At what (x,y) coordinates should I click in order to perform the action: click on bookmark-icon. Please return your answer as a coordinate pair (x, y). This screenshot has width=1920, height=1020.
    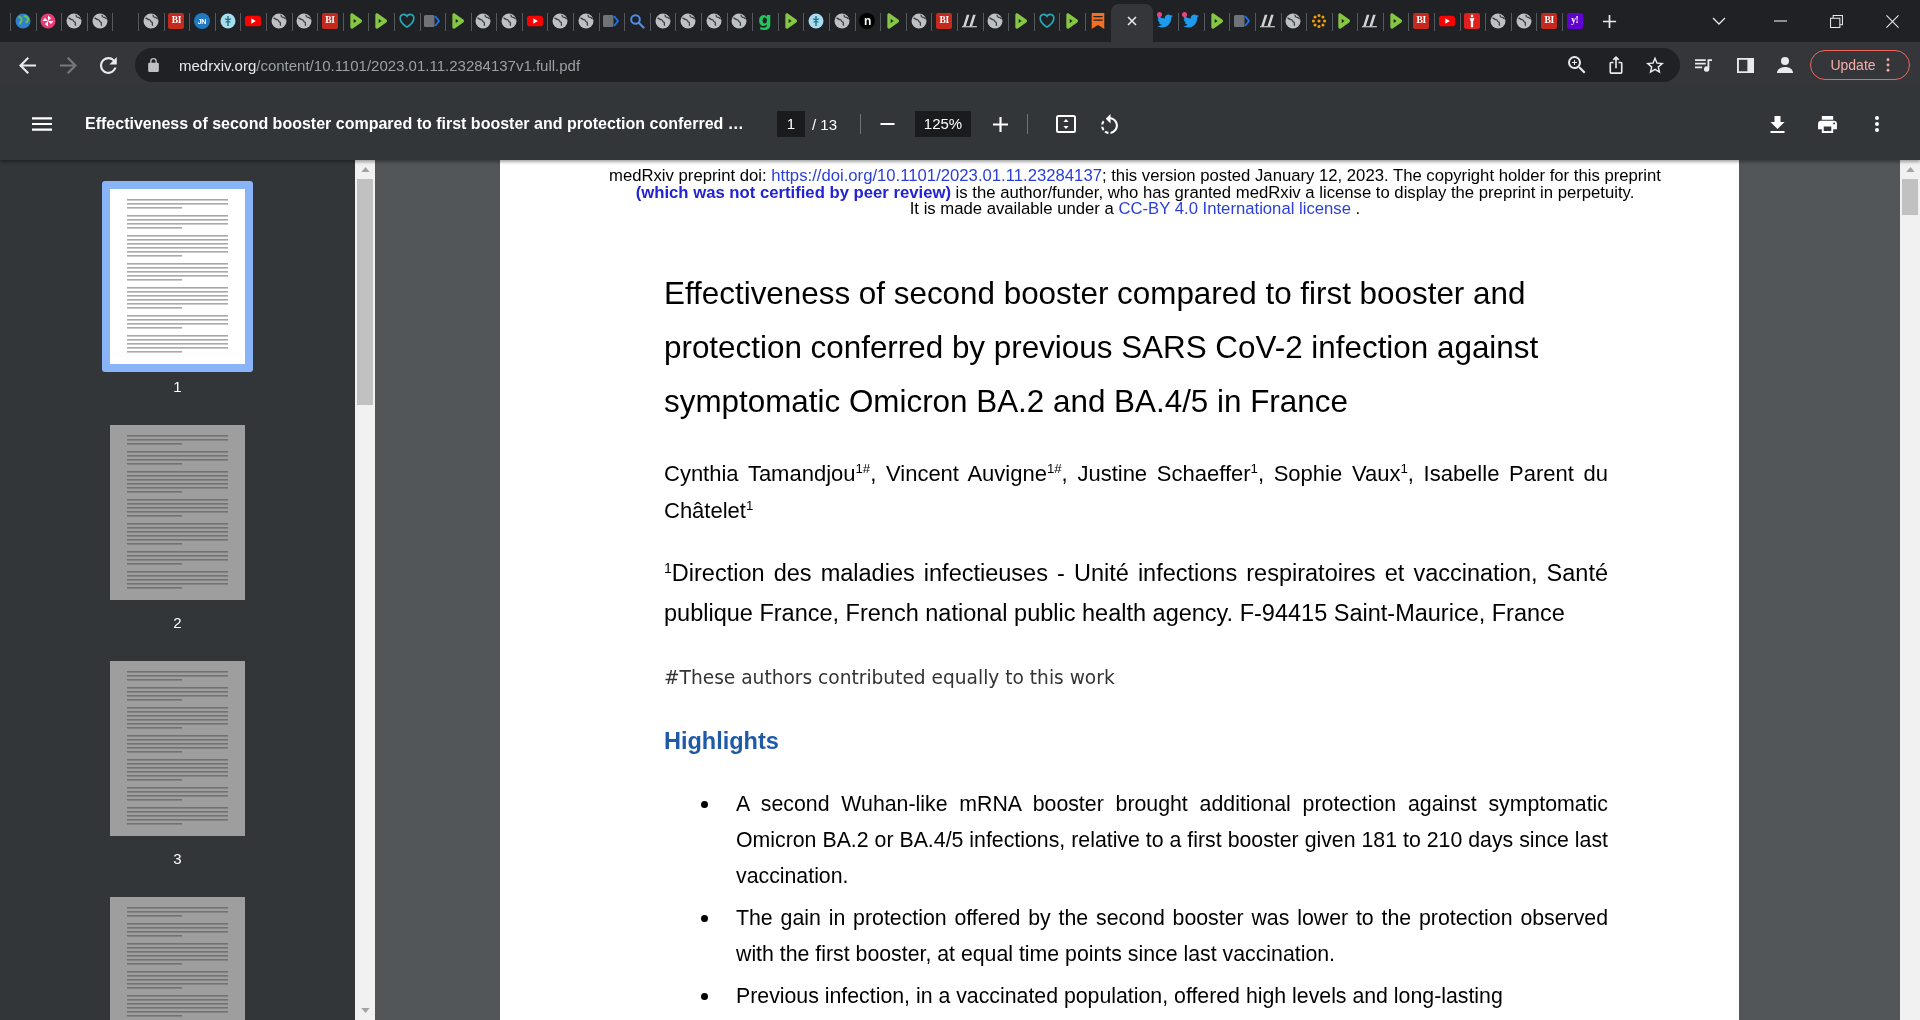
    Looking at the image, I should click on (1097, 21).